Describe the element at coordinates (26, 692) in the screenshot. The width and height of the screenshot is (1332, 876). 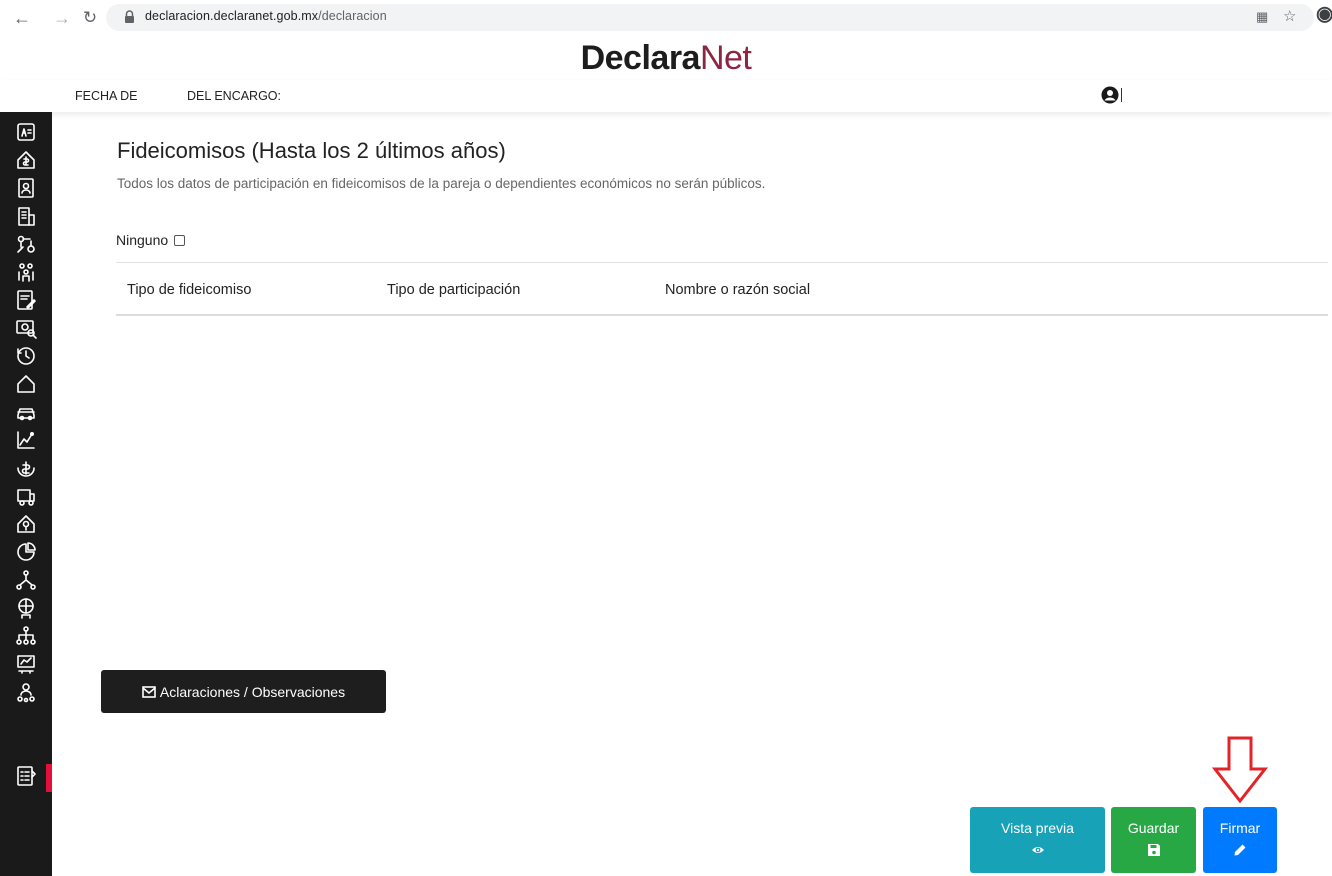
I see `people-network-icon` at that location.